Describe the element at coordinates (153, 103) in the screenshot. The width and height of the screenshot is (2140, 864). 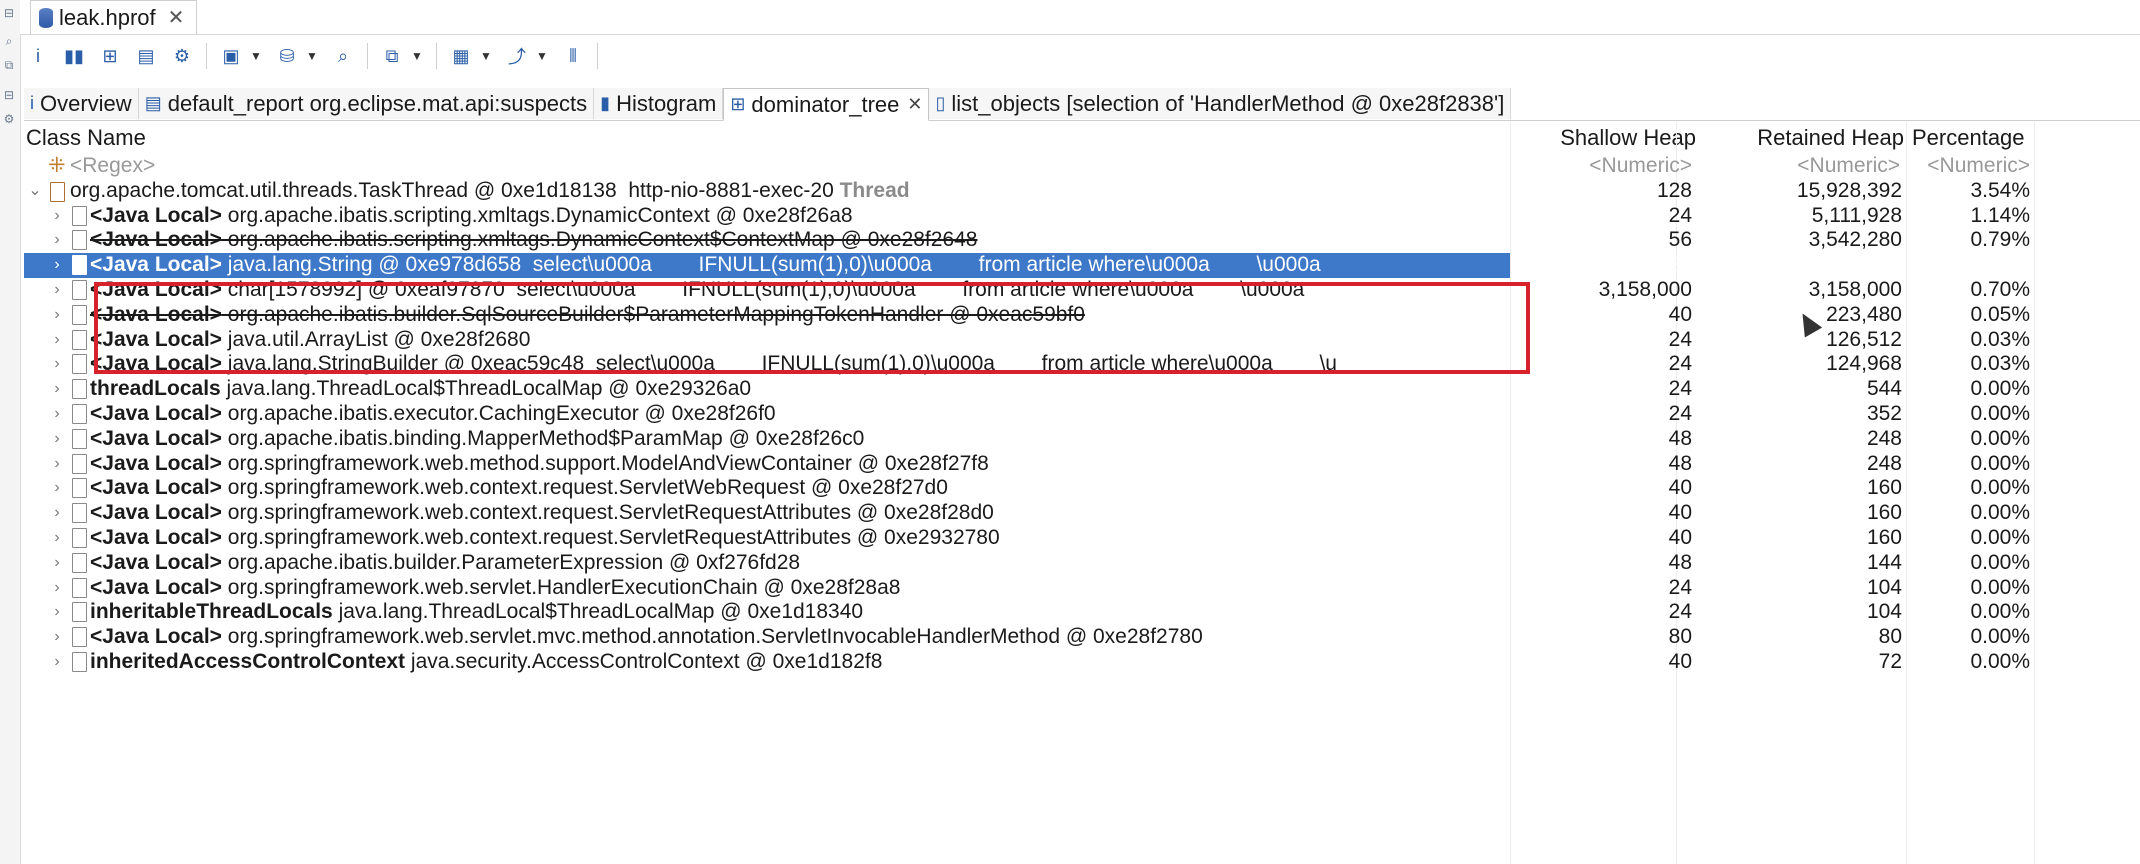
I see `tab-default-report-icon: ▤` at that location.